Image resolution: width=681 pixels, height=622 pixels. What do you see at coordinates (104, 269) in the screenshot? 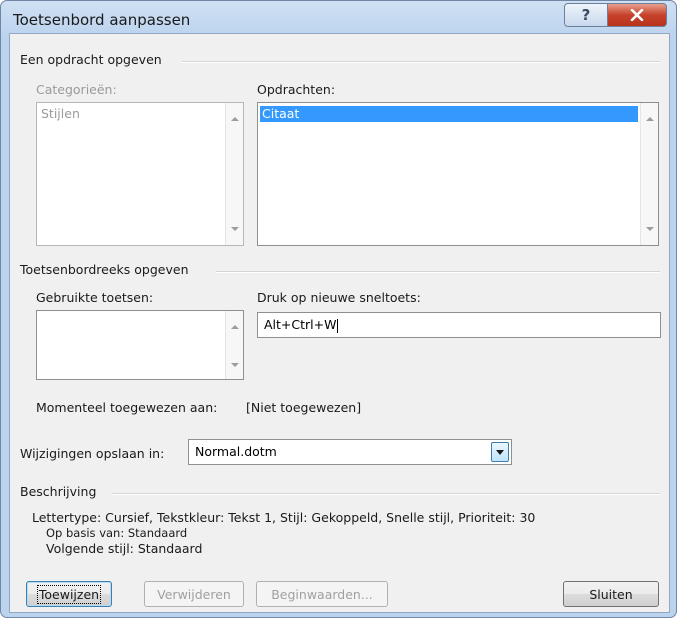
I see `key-section-heading: Toetsenbordreeks opgeven` at bounding box center [104, 269].